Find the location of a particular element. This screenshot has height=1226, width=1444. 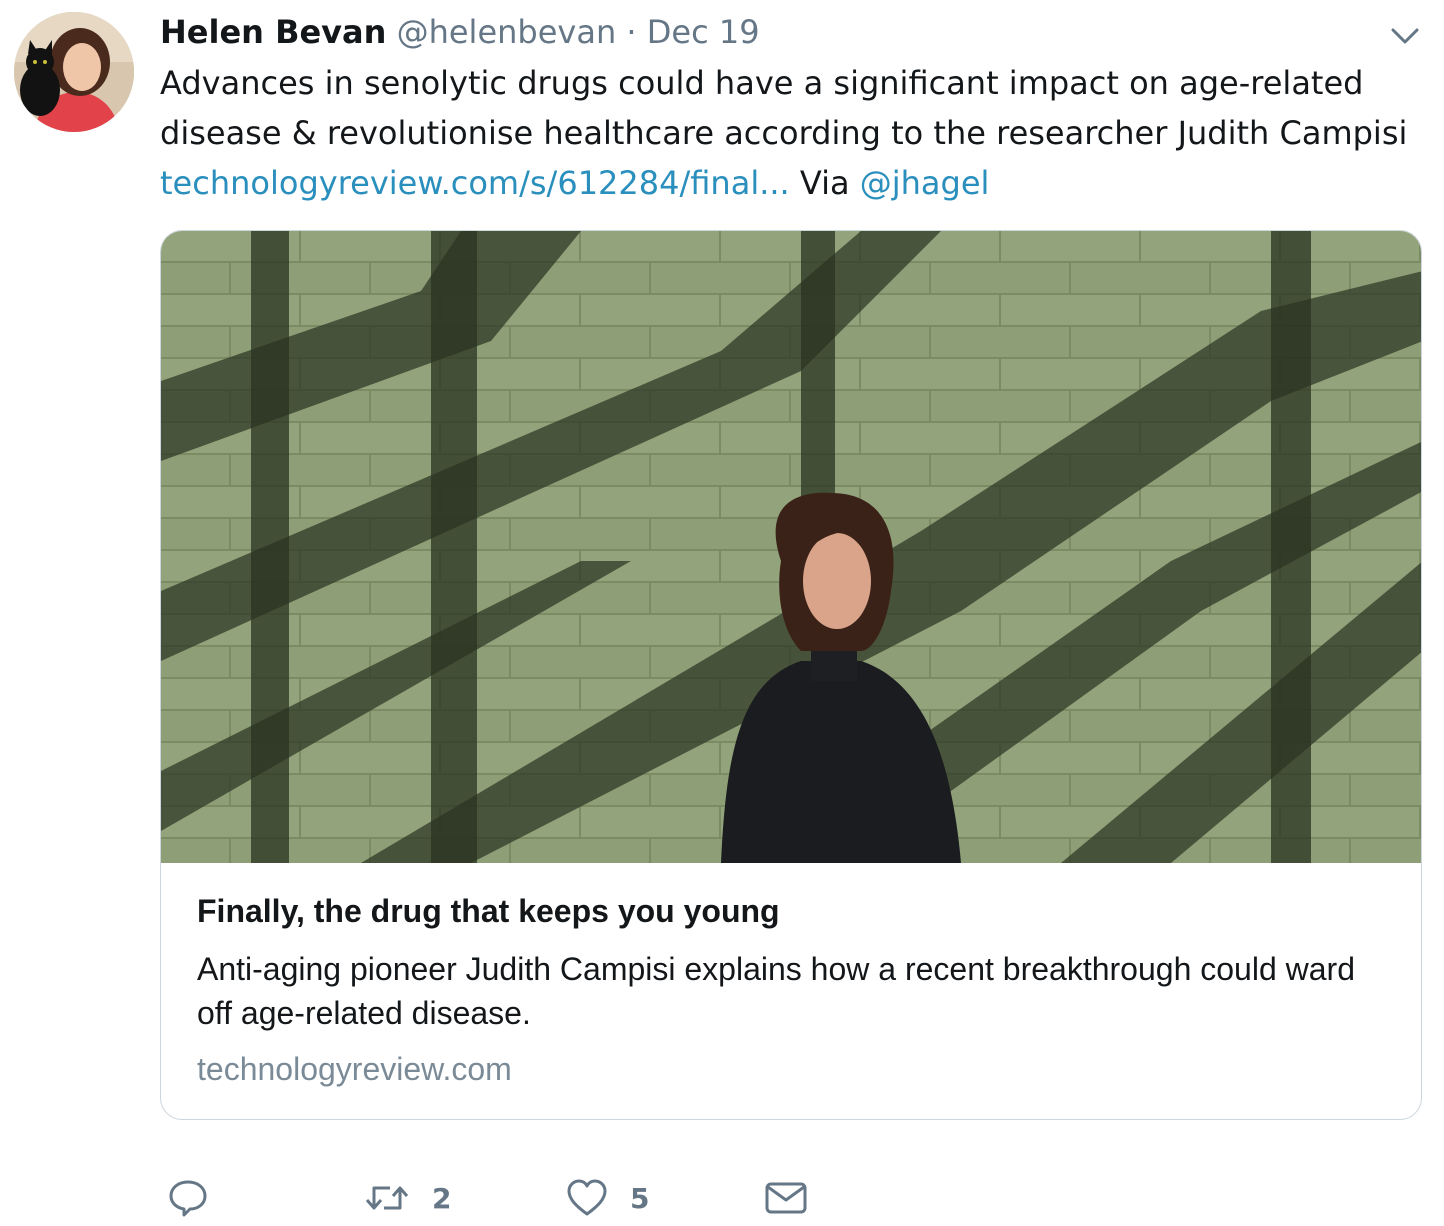

reply-button is located at coordinates (188, 1198).